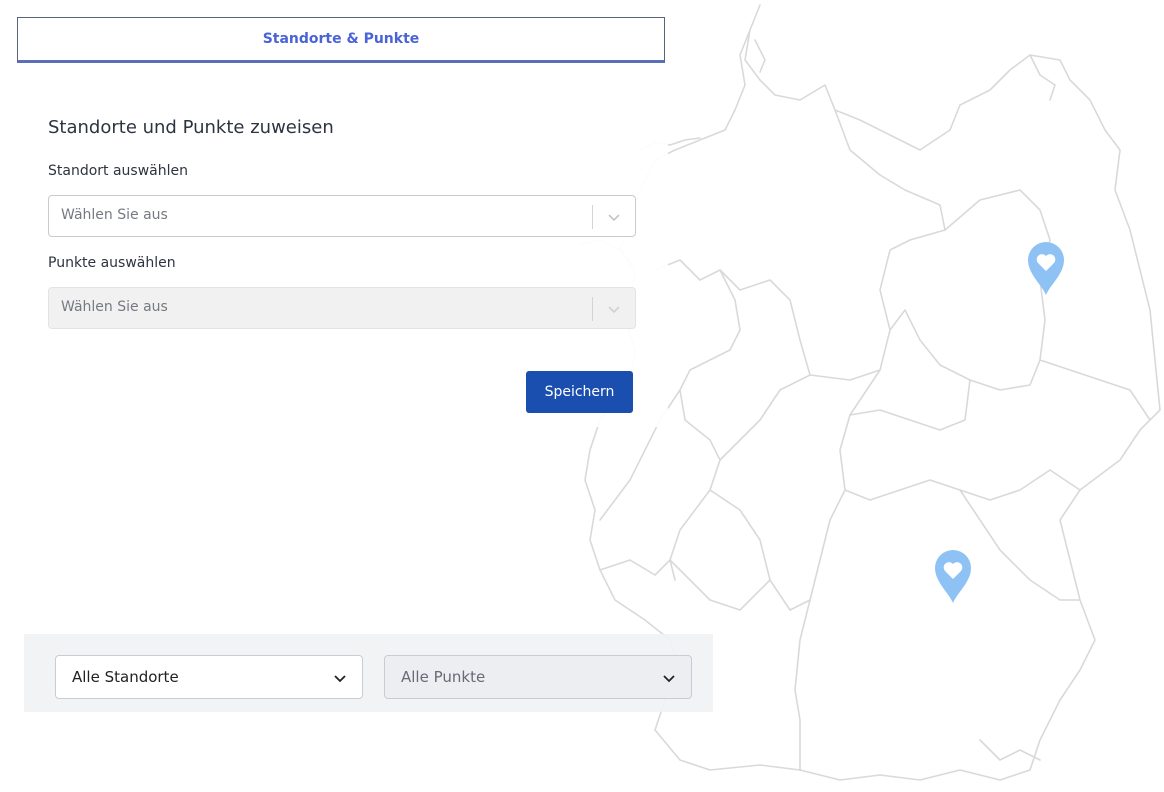 The height and width of the screenshot is (792, 1164). I want to click on locations-filter-select: Alle Standorte, so click(209, 677).